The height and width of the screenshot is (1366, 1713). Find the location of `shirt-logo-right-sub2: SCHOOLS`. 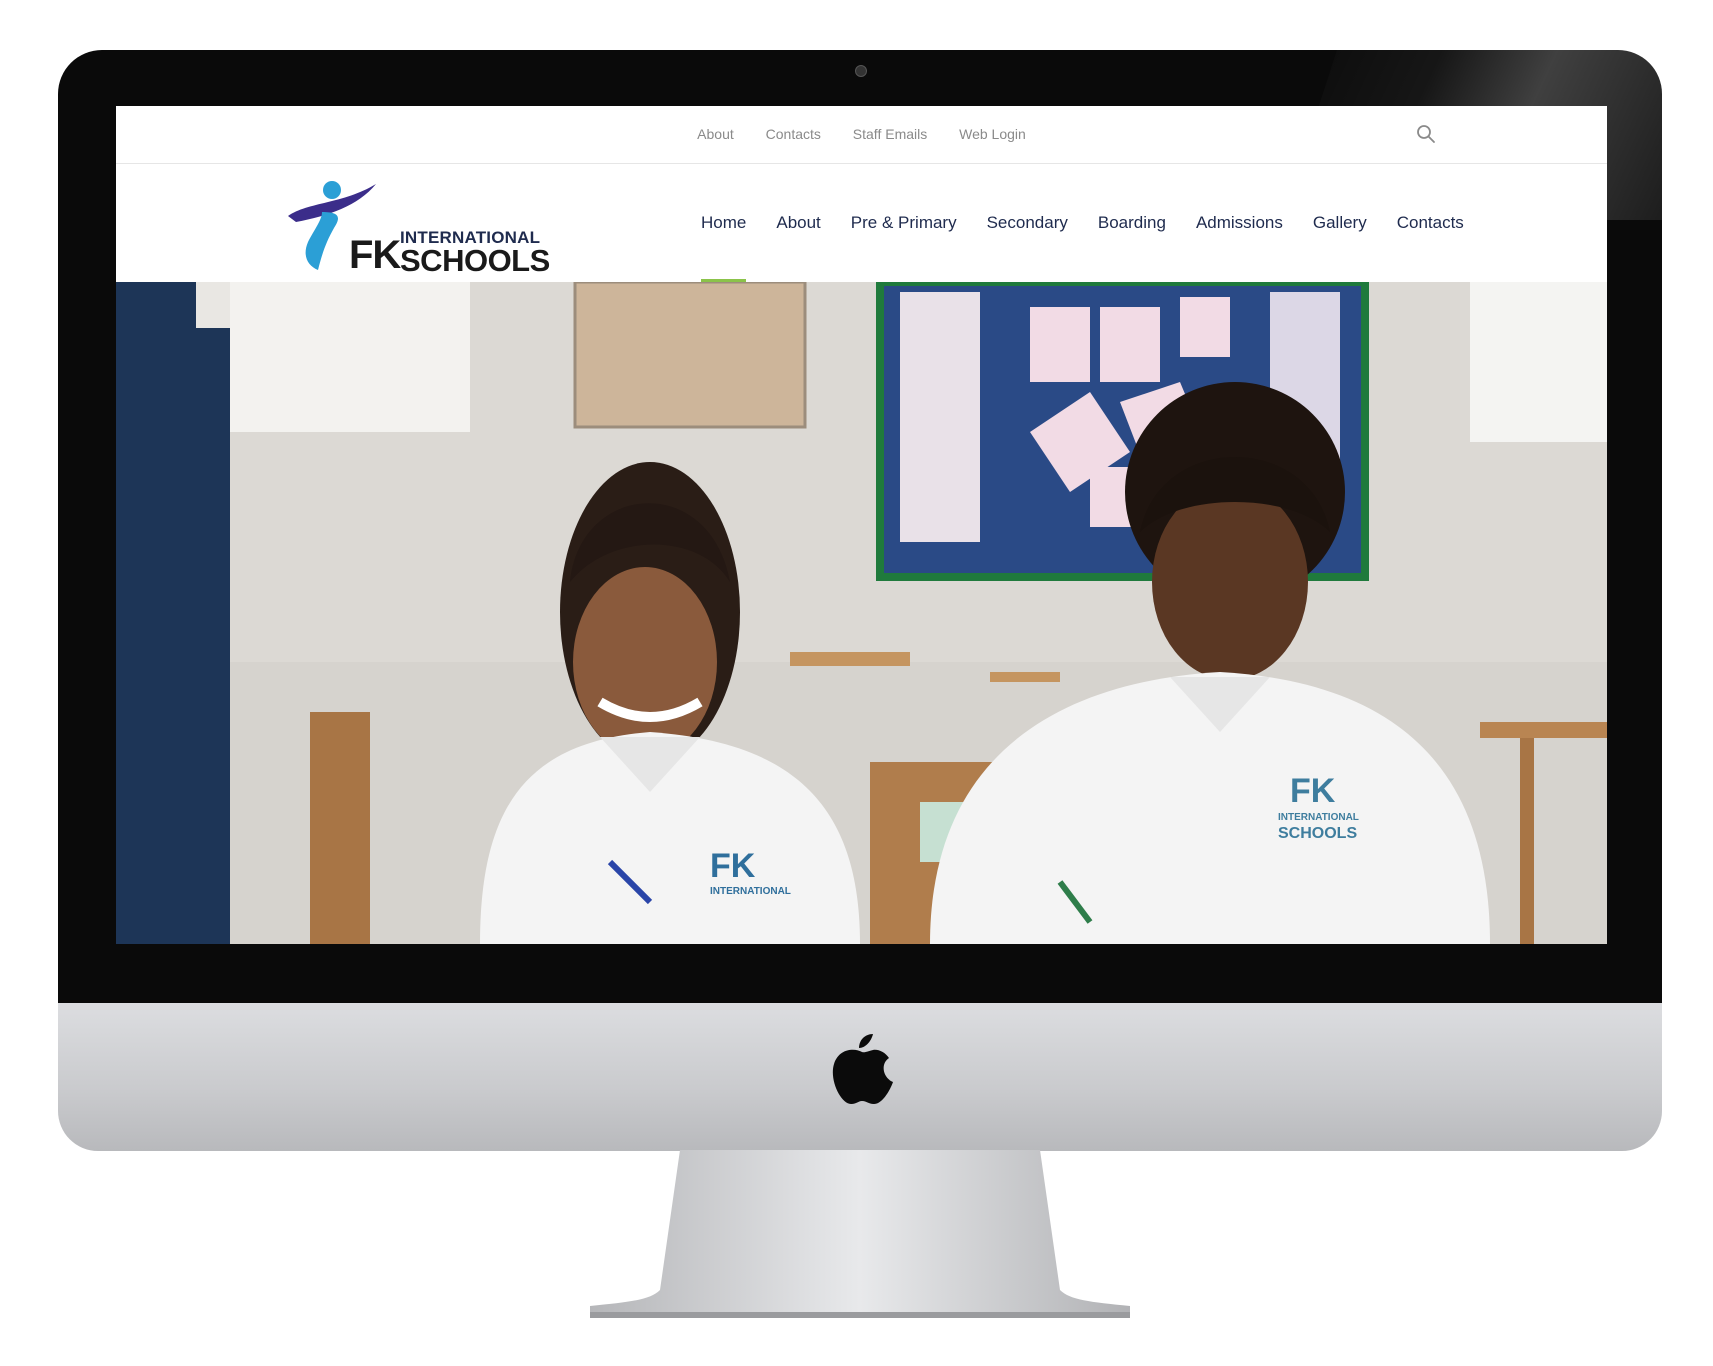

shirt-logo-right-sub2: SCHOOLS is located at coordinates (1317, 833).